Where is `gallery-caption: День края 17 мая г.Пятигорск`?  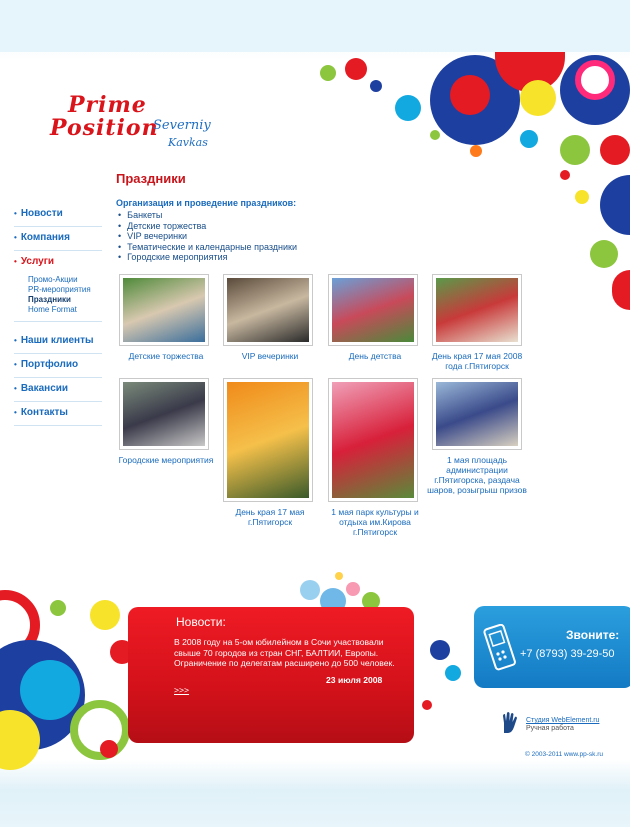
gallery-caption: День края 17 мая г.Пятигорск is located at coordinates (270, 517).